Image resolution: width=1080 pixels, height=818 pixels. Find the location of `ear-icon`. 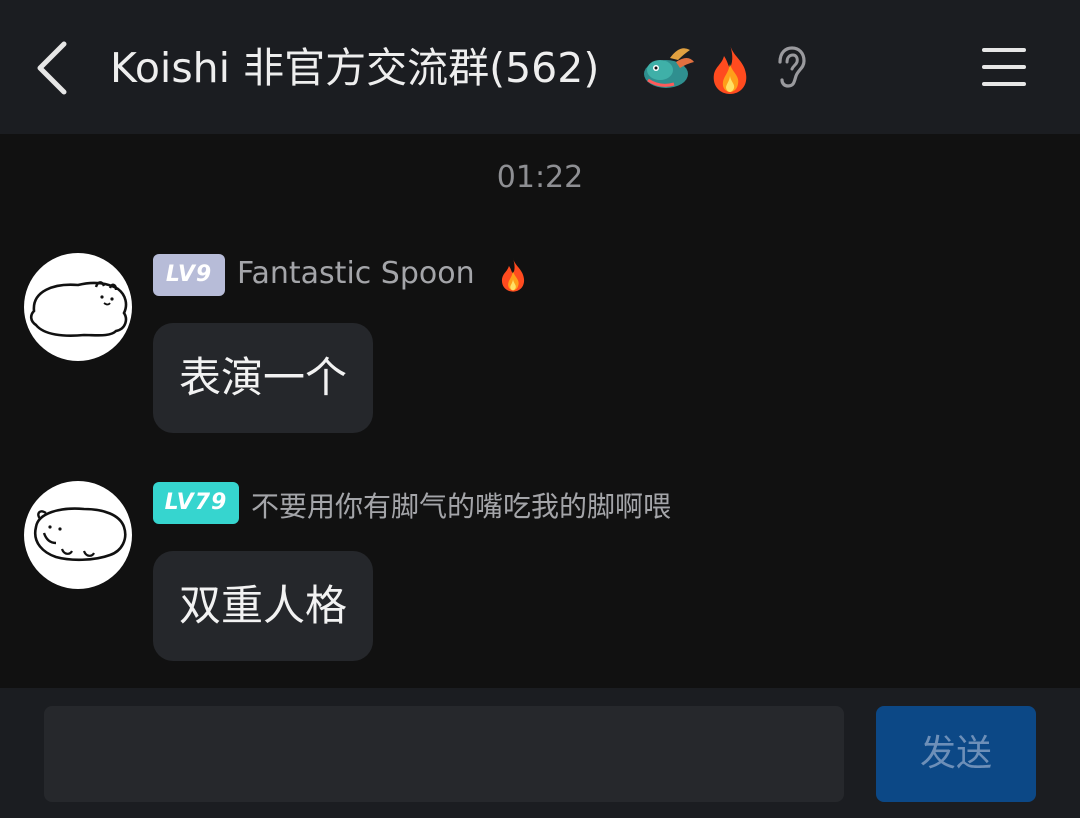

ear-icon is located at coordinates (794, 68).